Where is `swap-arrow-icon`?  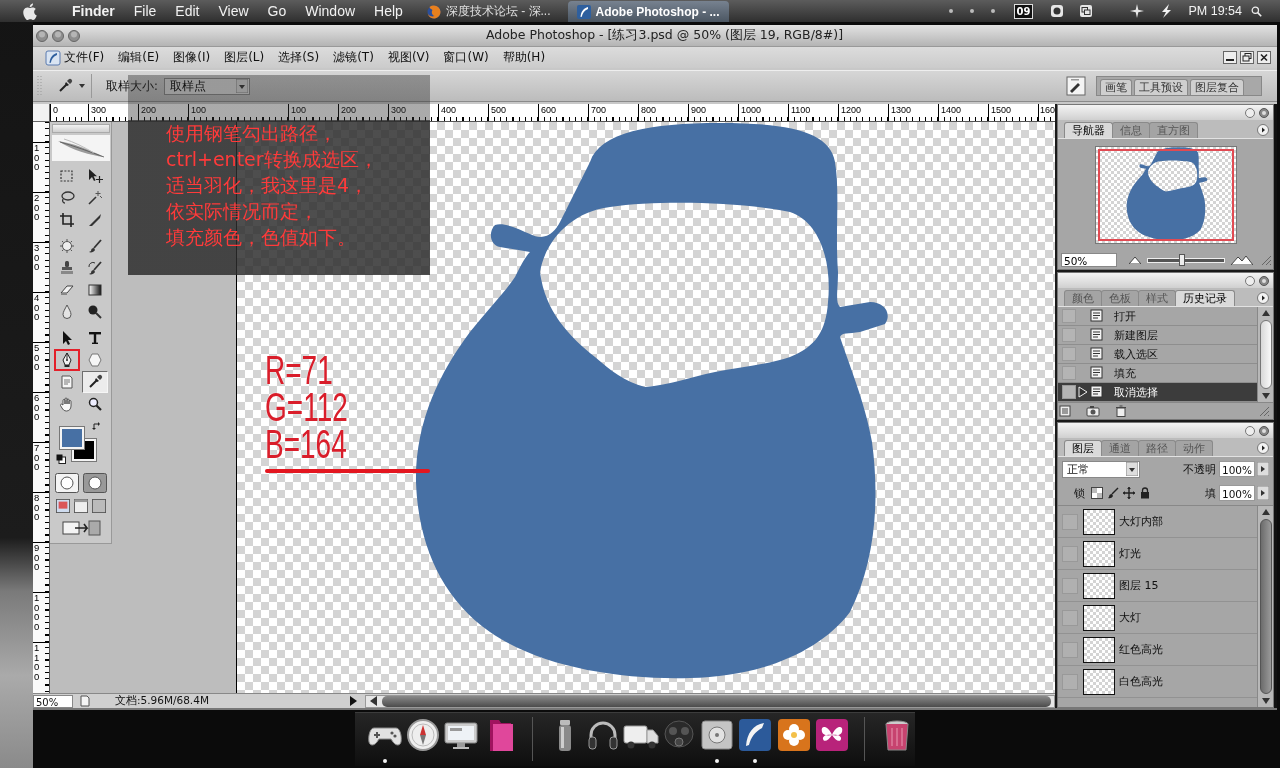 swap-arrow-icon is located at coordinates (96, 426).